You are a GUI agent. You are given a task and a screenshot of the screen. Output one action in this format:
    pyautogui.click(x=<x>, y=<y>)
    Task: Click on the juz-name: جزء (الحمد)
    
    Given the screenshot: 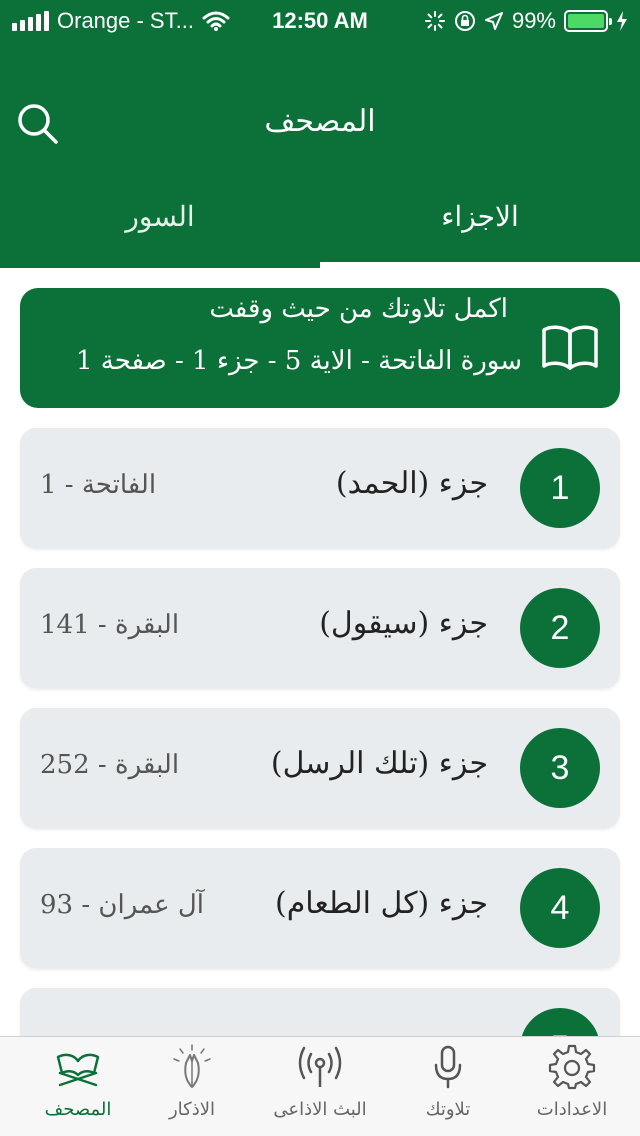 What is the action you would take?
    pyautogui.click(x=411, y=483)
    